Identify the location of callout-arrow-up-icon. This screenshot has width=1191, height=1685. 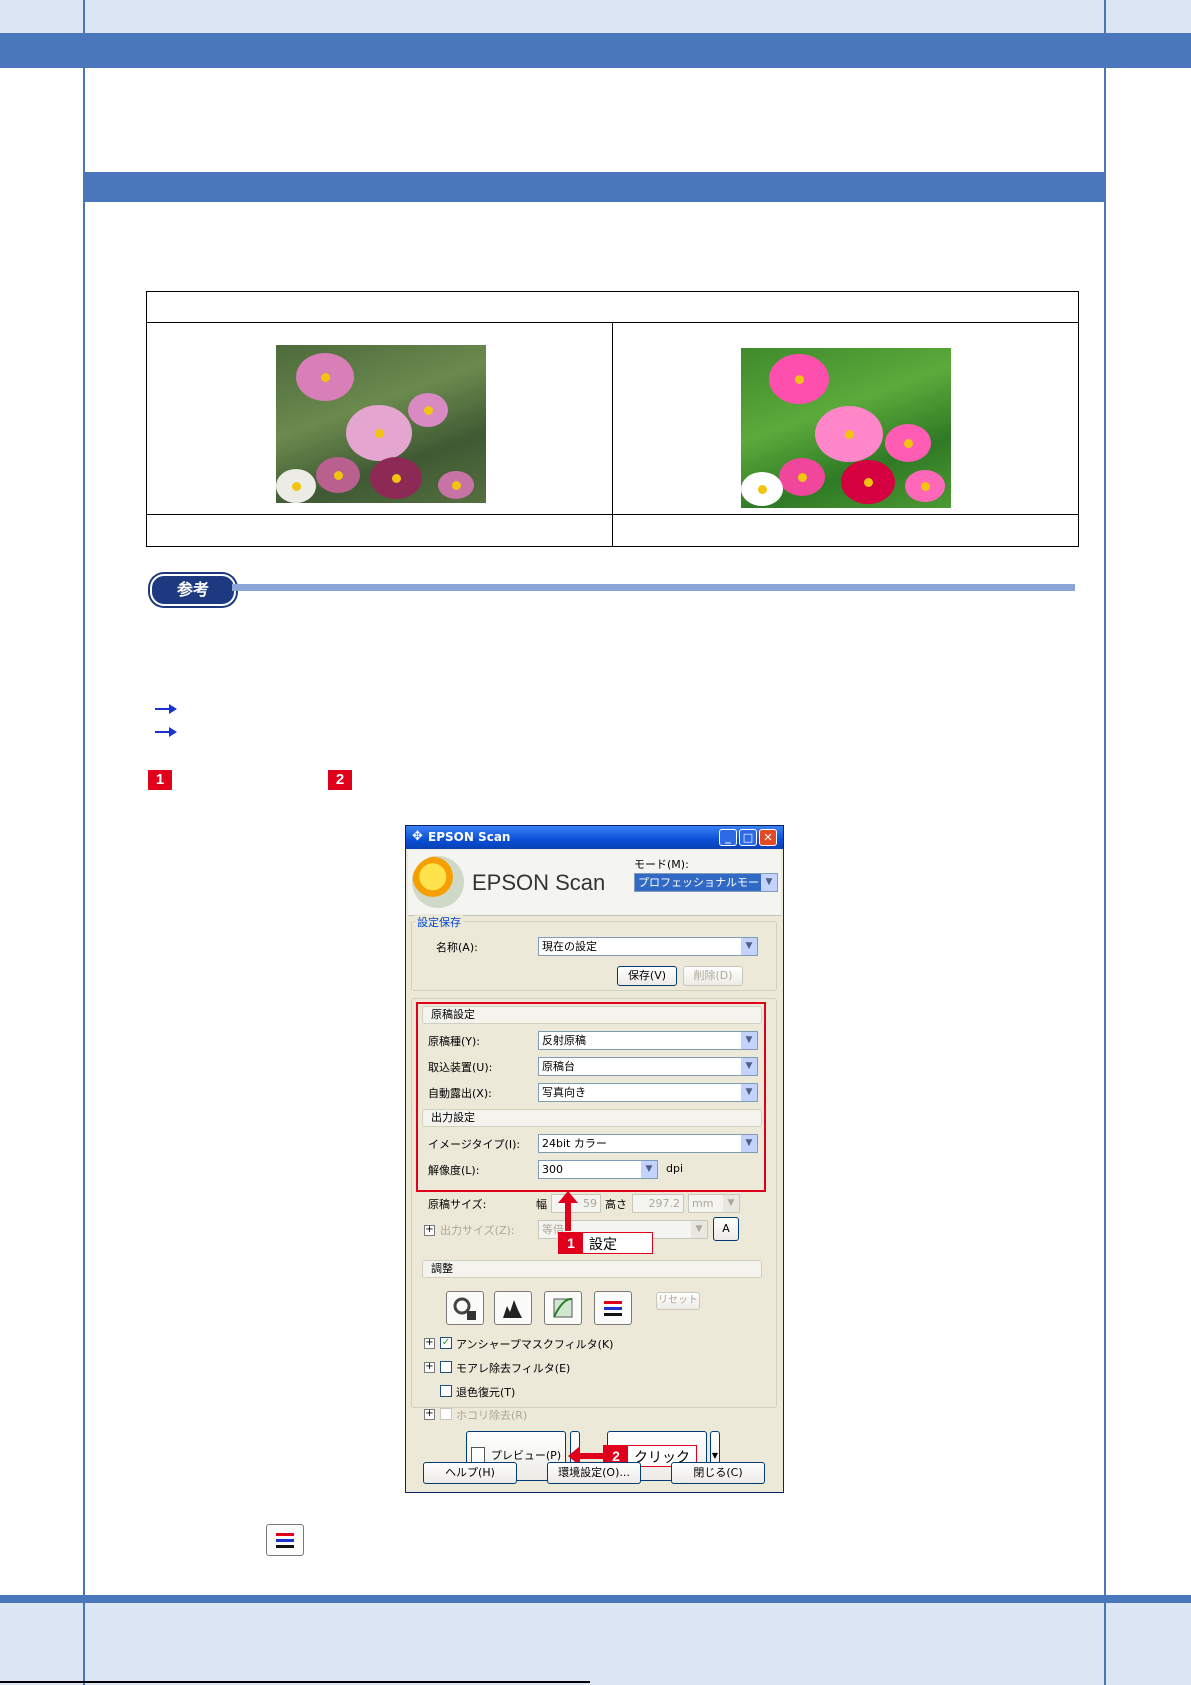
(568, 1211).